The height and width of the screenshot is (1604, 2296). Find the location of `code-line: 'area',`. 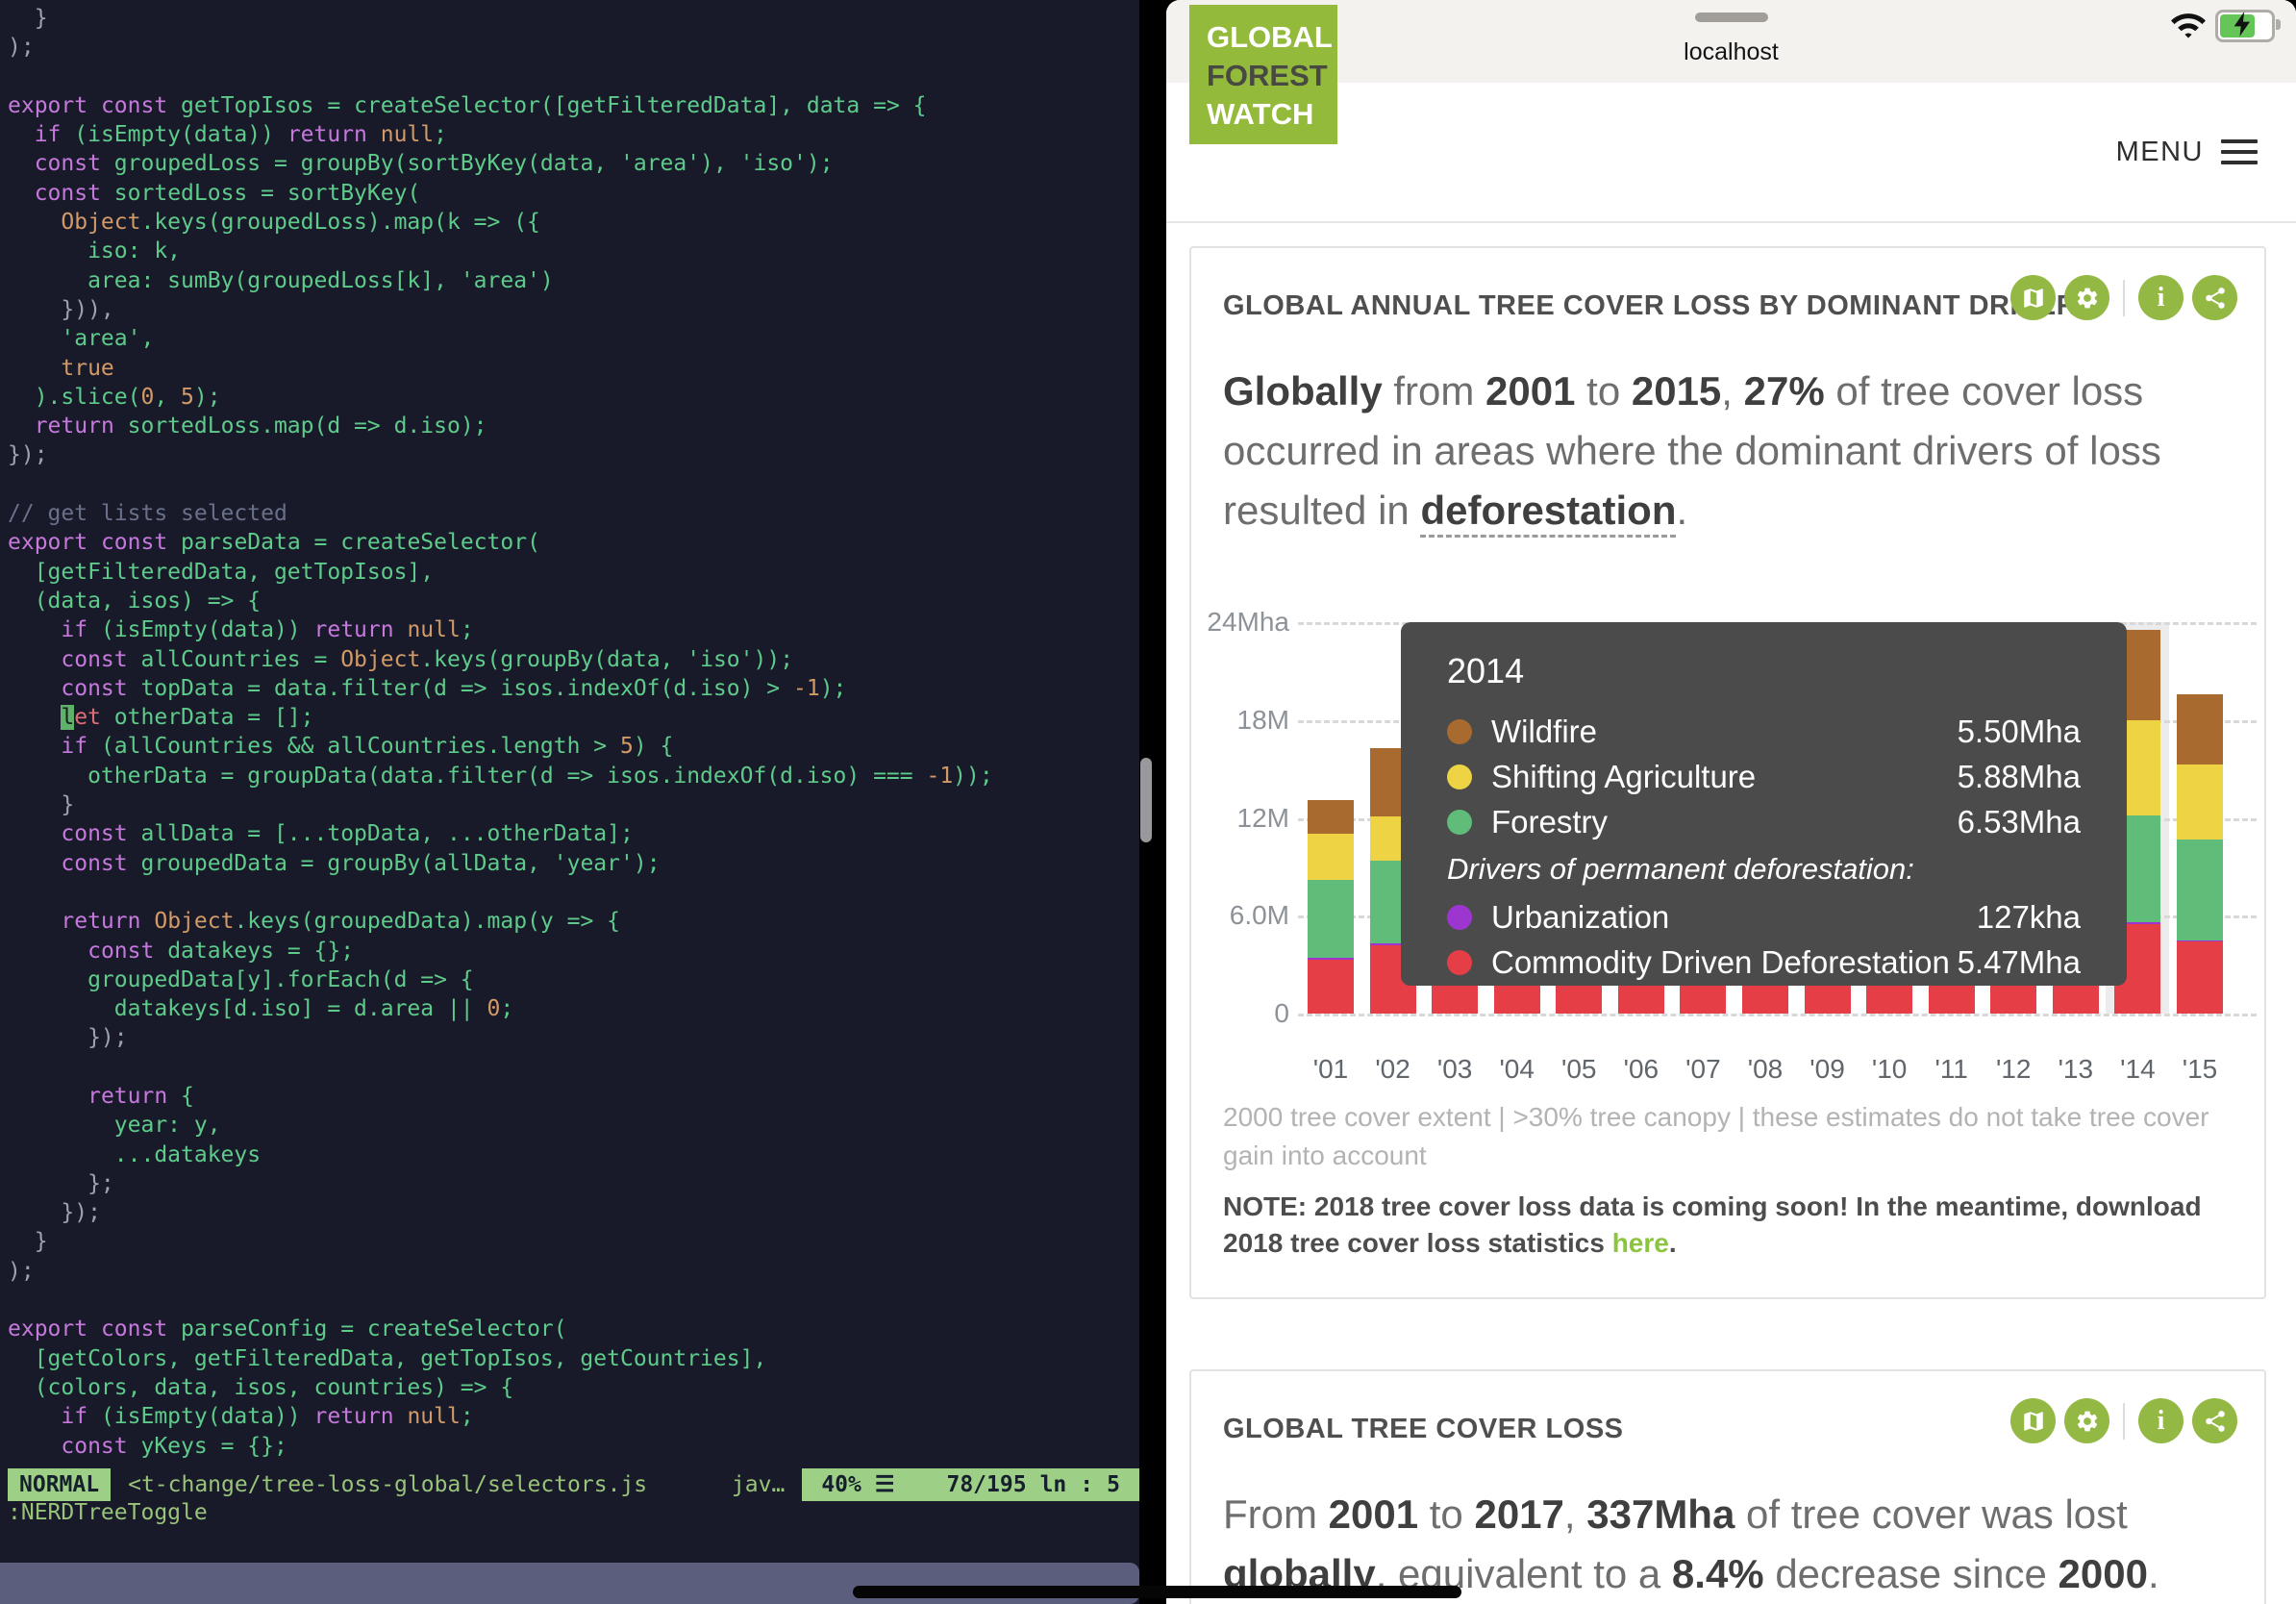

code-line: 'area', is located at coordinates (573, 338).